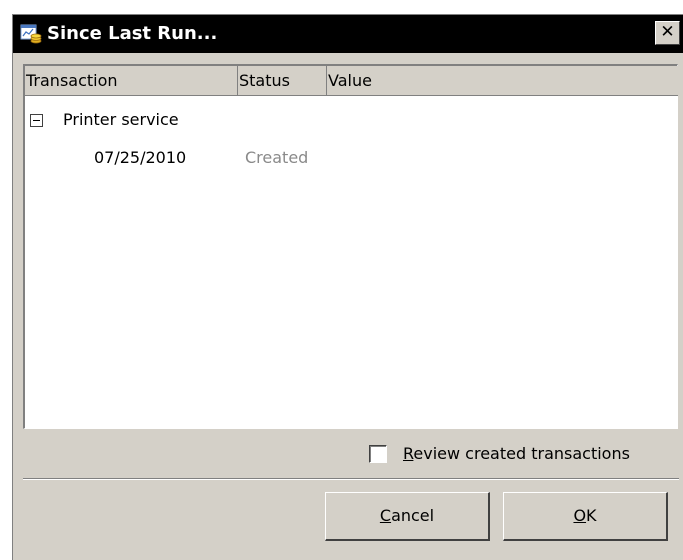 This screenshot has height=560, width=683. What do you see at coordinates (131, 81) in the screenshot?
I see `column-header-transaction: Transaction` at bounding box center [131, 81].